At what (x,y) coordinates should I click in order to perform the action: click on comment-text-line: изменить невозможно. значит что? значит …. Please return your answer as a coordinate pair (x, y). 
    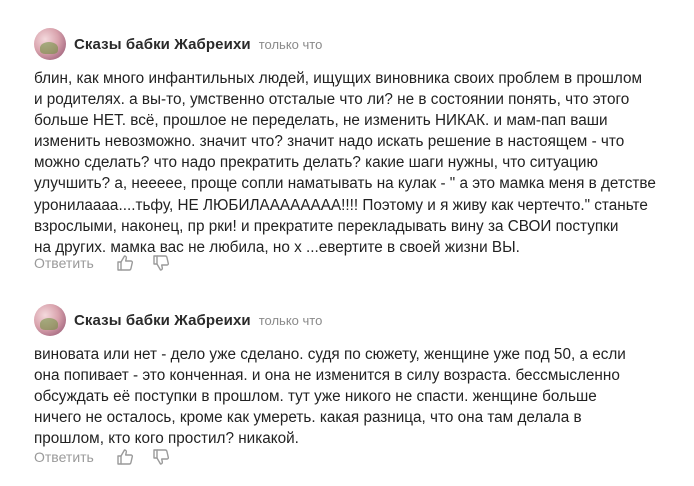
    Looking at the image, I should click on (329, 142).